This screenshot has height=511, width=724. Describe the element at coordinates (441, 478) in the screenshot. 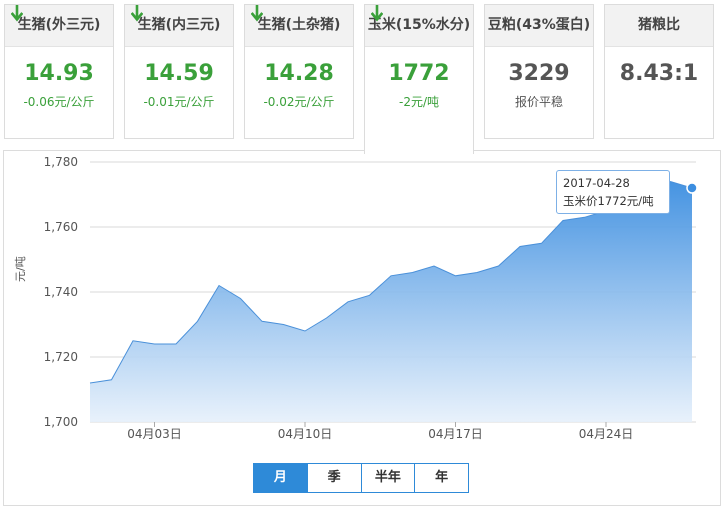

I see `range-tab-3: 年` at that location.